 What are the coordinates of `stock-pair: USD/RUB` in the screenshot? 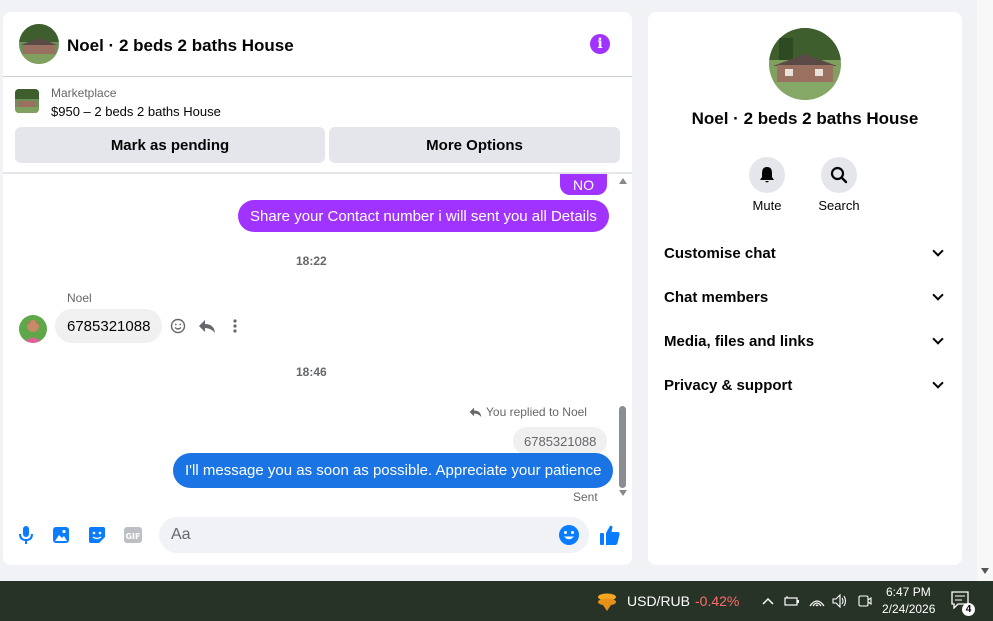 It's located at (658, 601).